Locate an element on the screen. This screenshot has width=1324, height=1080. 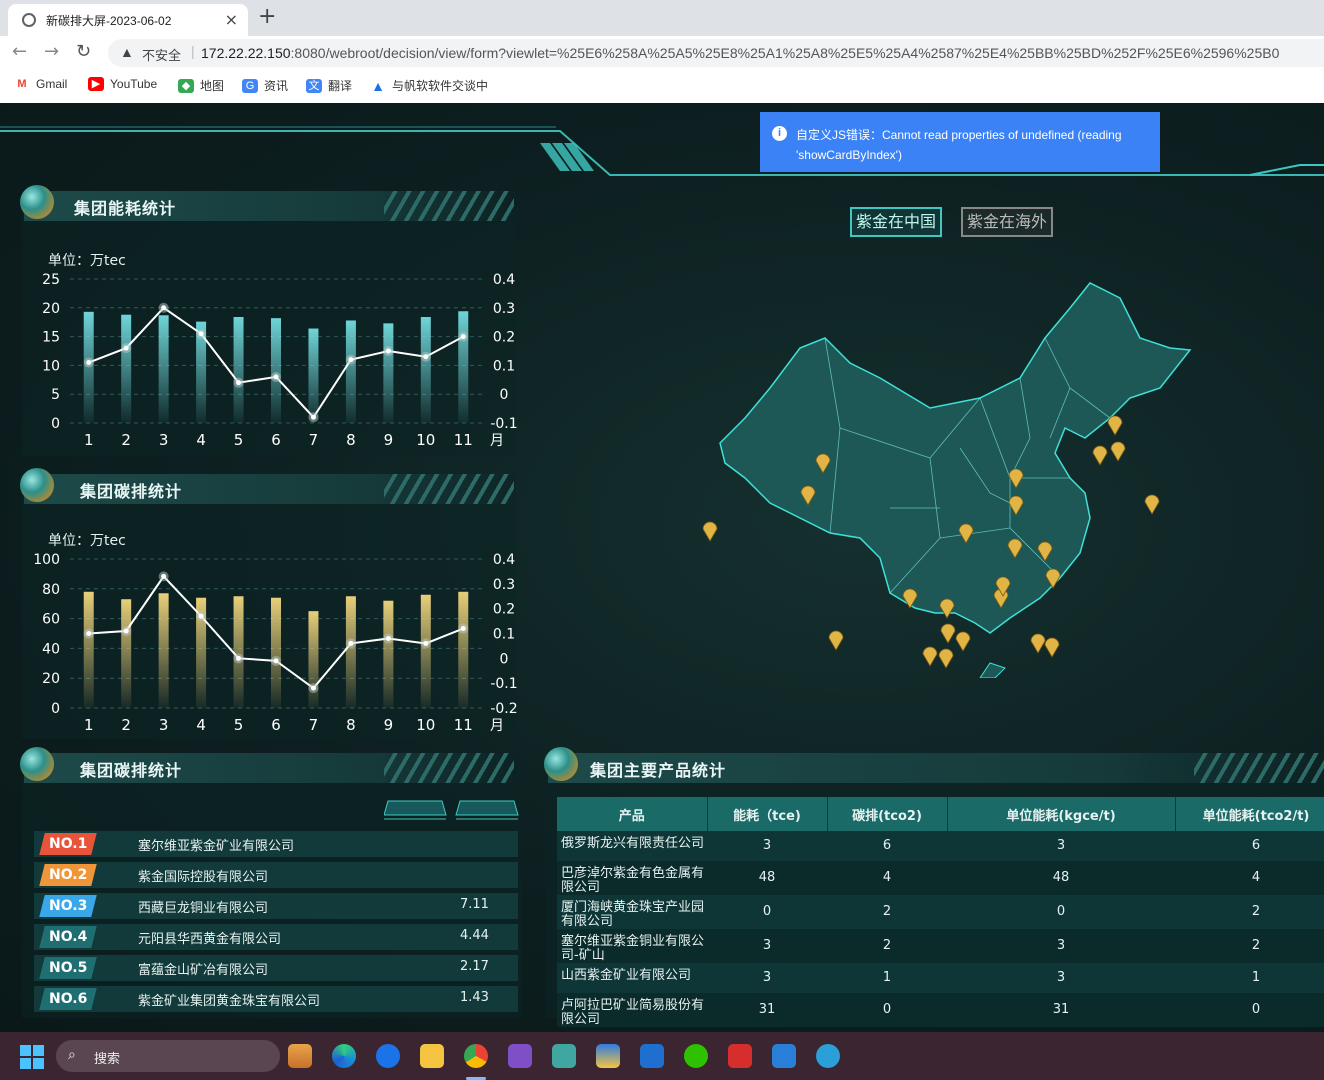
ranking-row: NO.4 元阳县华西黄金有限公司 4.44 is located at coordinates (276, 937).